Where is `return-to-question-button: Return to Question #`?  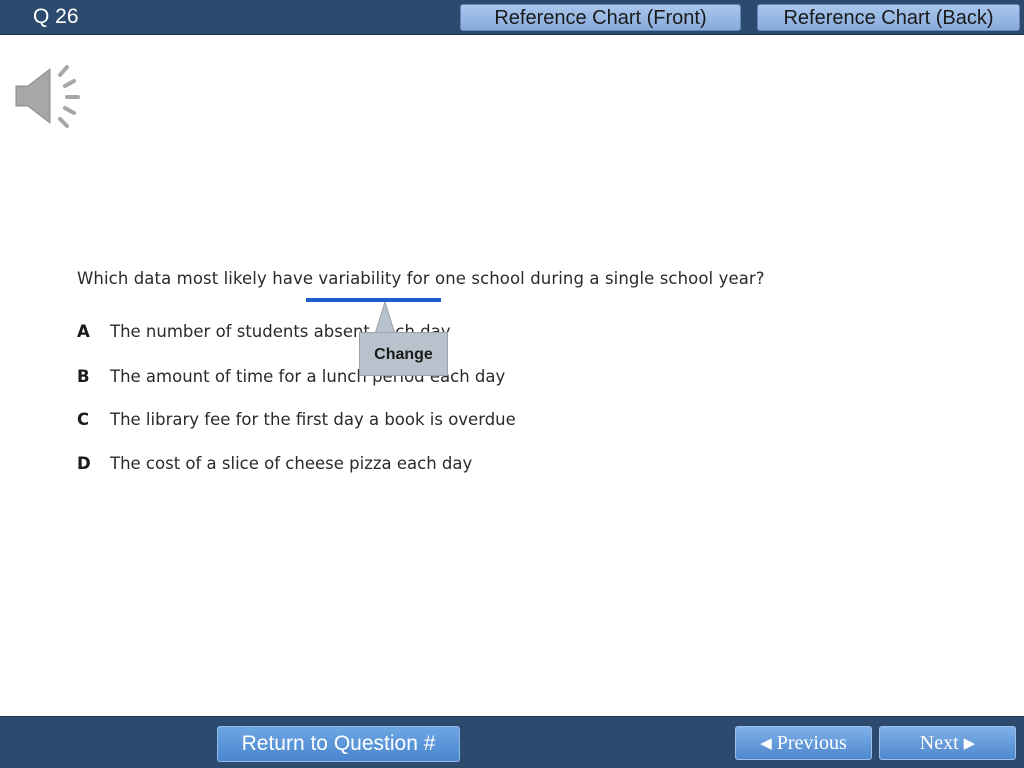 return-to-question-button: Return to Question # is located at coordinates (338, 744).